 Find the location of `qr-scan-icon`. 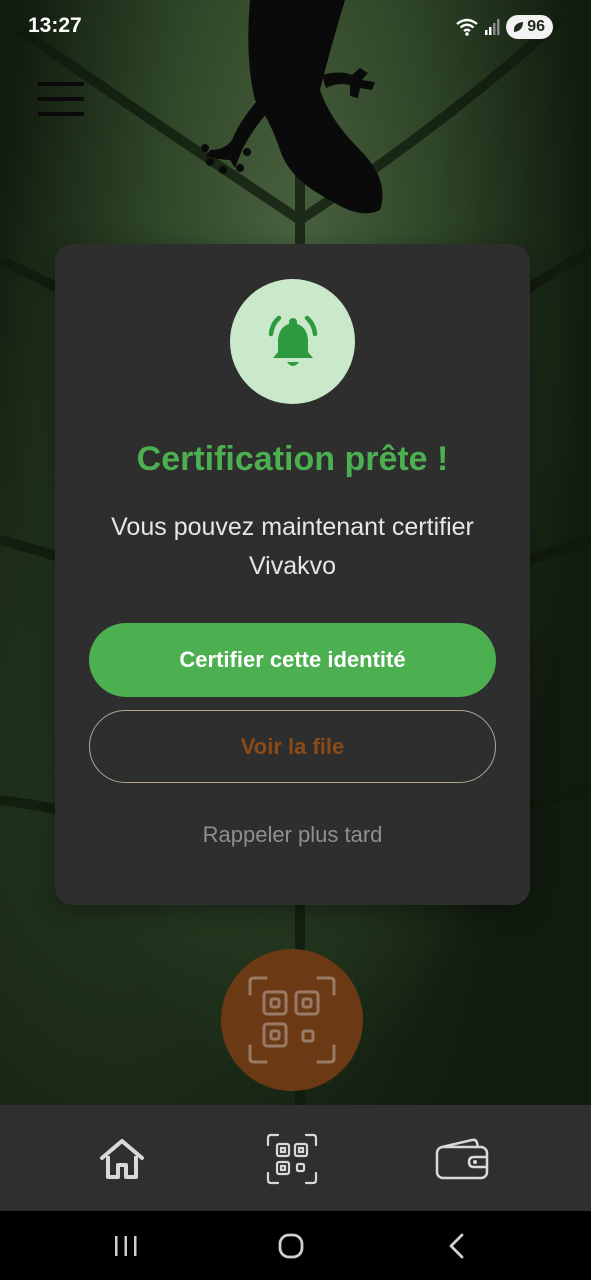

qr-scan-icon is located at coordinates (292, 1020).